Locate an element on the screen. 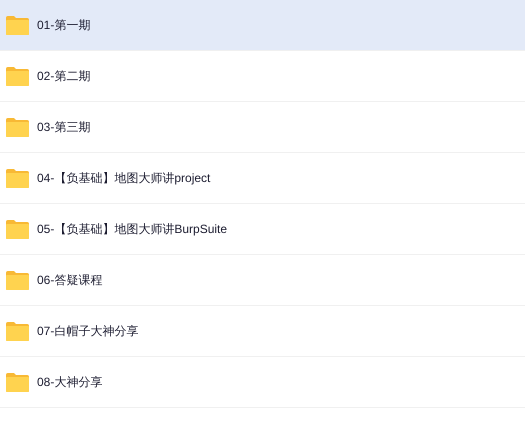 The image size is (525, 423). folder-name: 04-【负基础】地图大师讲project is located at coordinates (123, 178).